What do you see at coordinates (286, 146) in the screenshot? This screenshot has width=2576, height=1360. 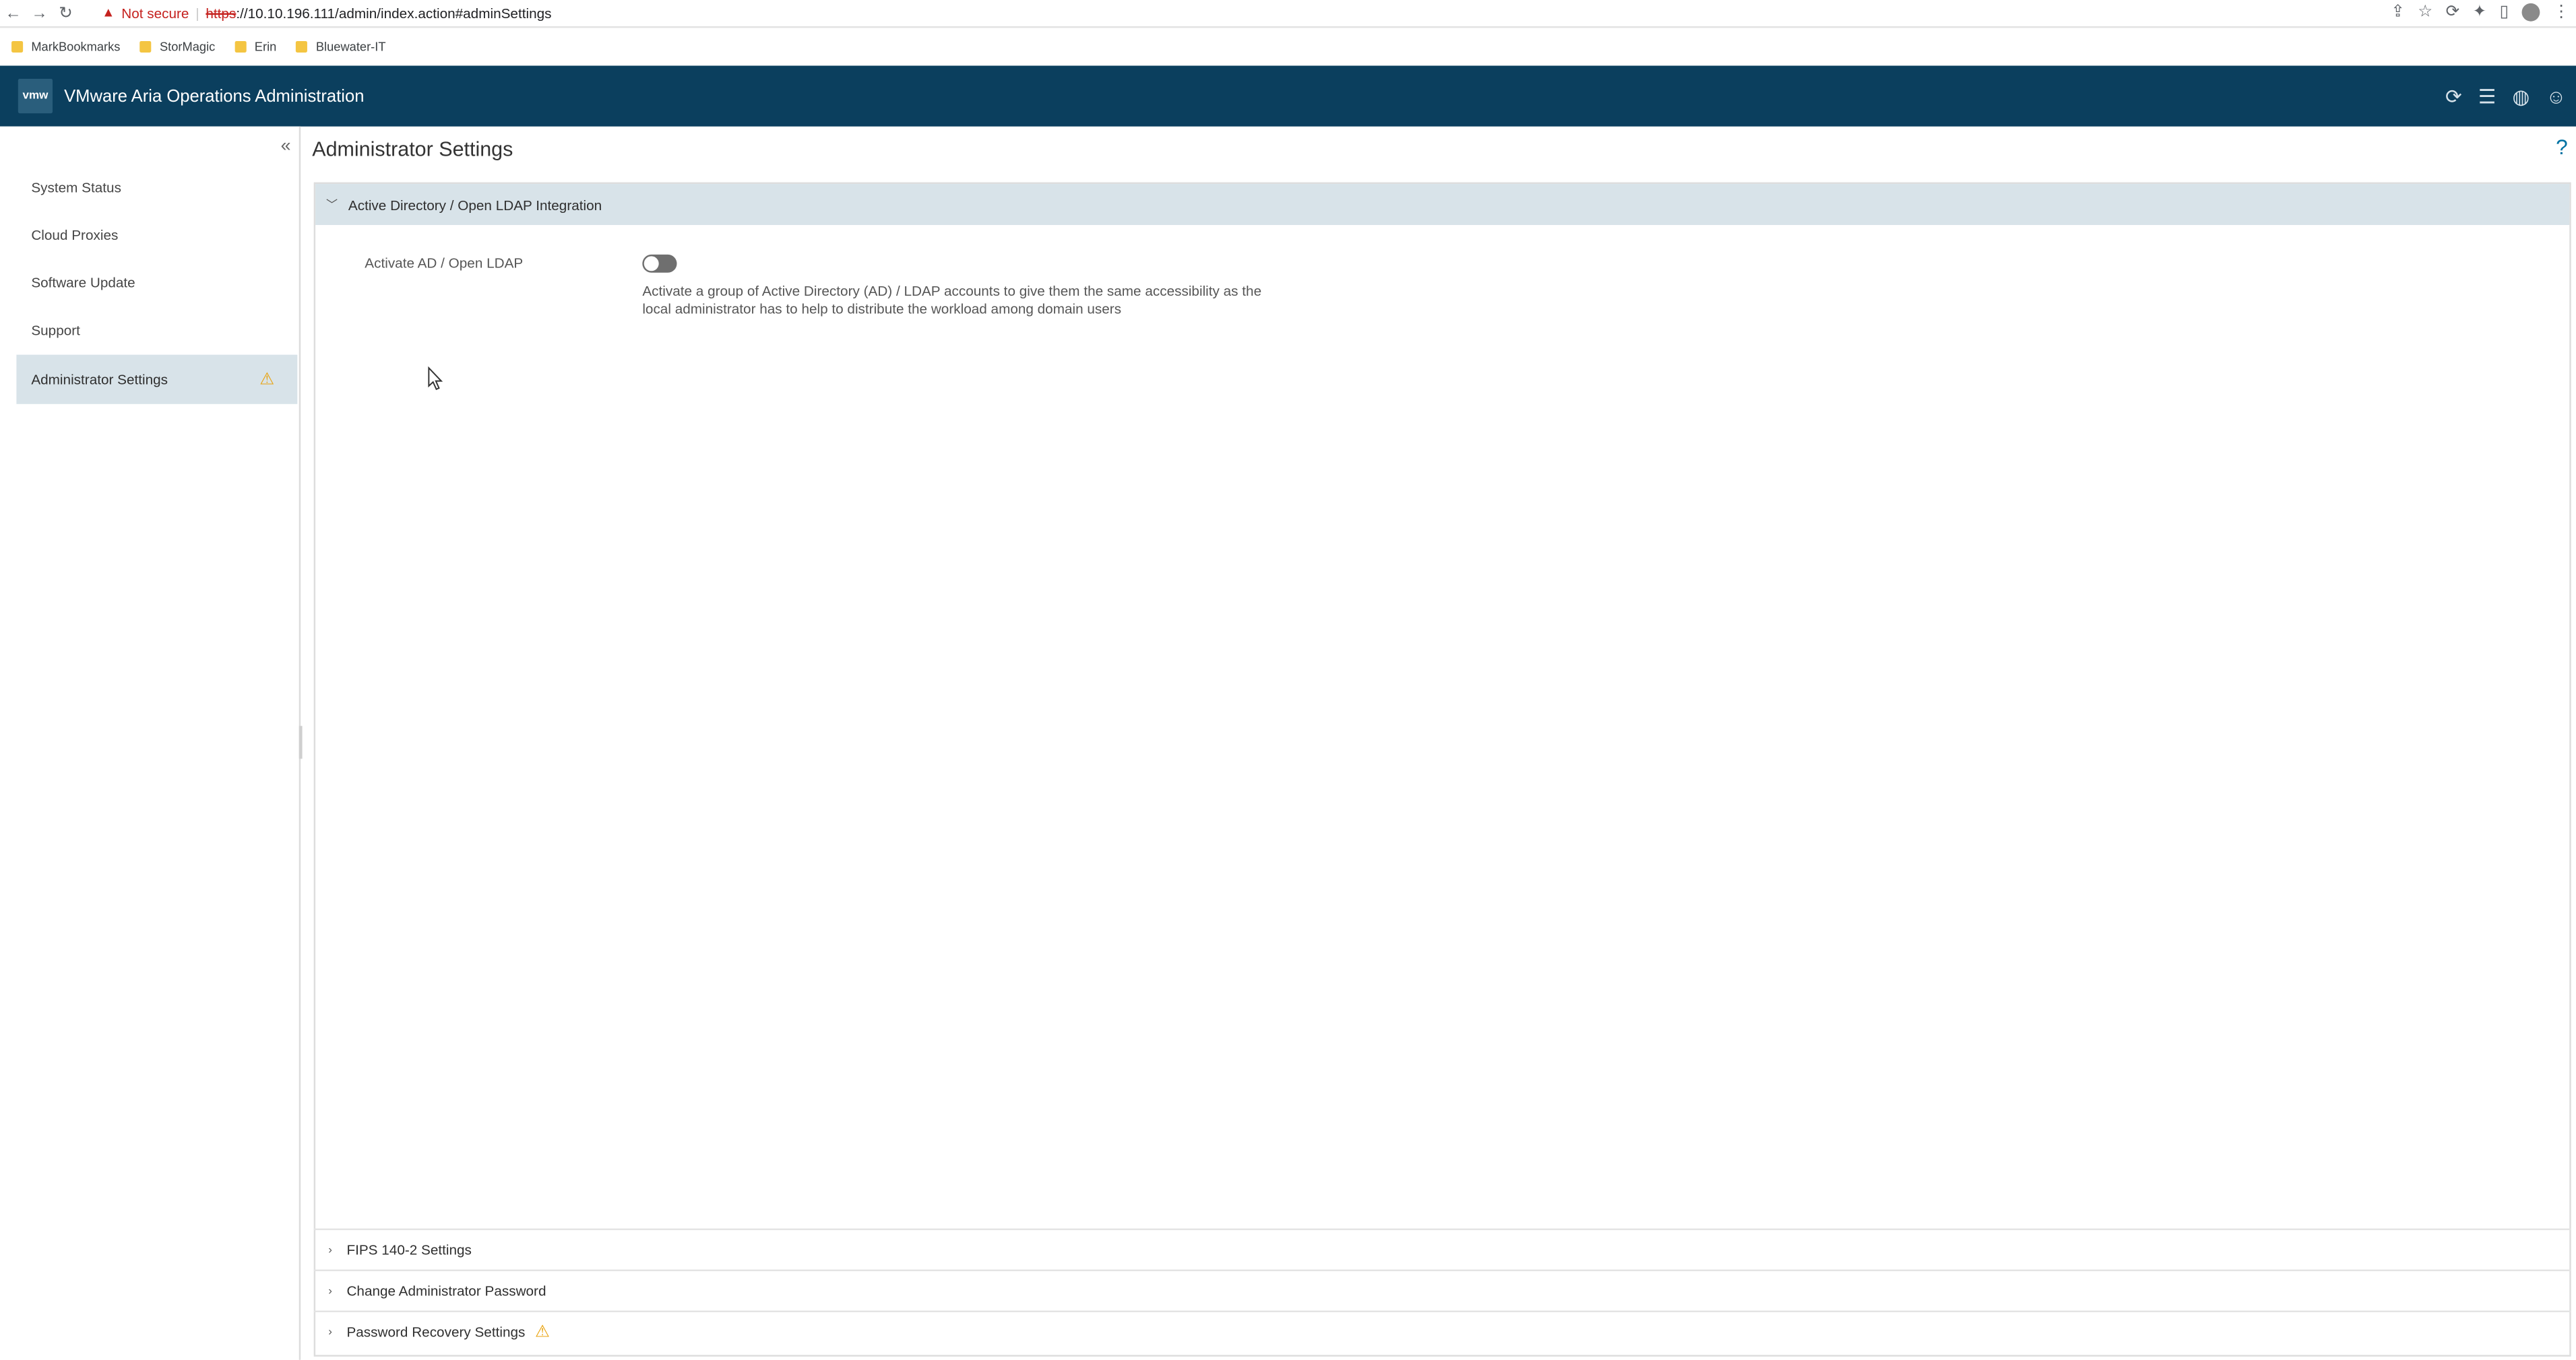 I see `collapse-sidebar-icon: «` at bounding box center [286, 146].